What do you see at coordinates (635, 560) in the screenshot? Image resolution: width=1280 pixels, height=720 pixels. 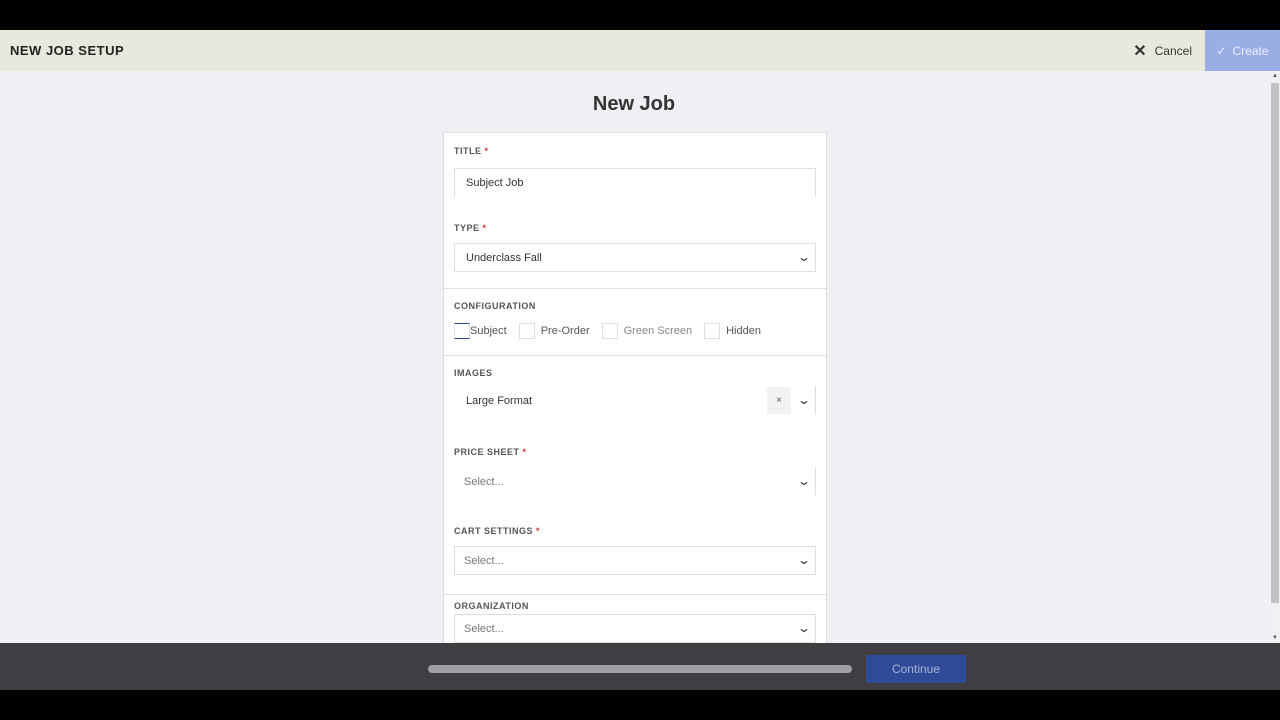 I see `cart-settings-select: Select... ⌄` at bounding box center [635, 560].